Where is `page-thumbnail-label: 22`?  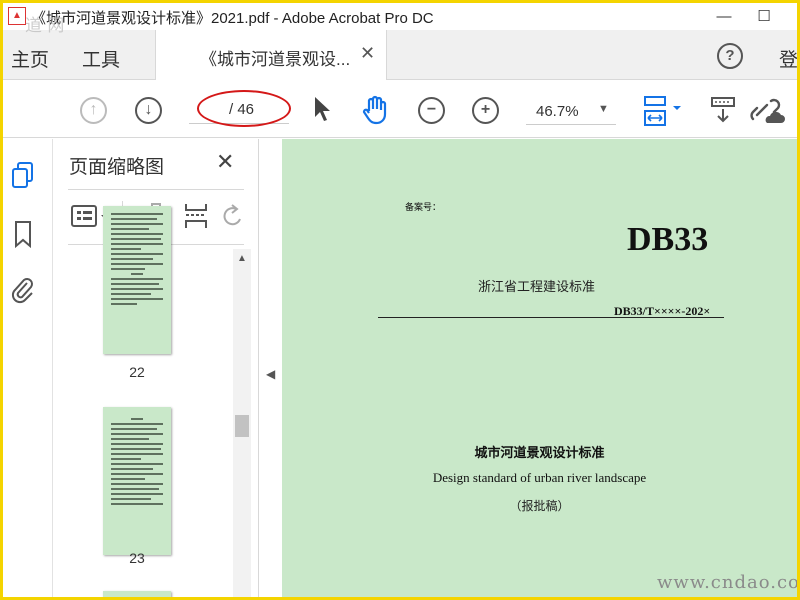
page-thumbnail-label: 22 is located at coordinates (137, 372).